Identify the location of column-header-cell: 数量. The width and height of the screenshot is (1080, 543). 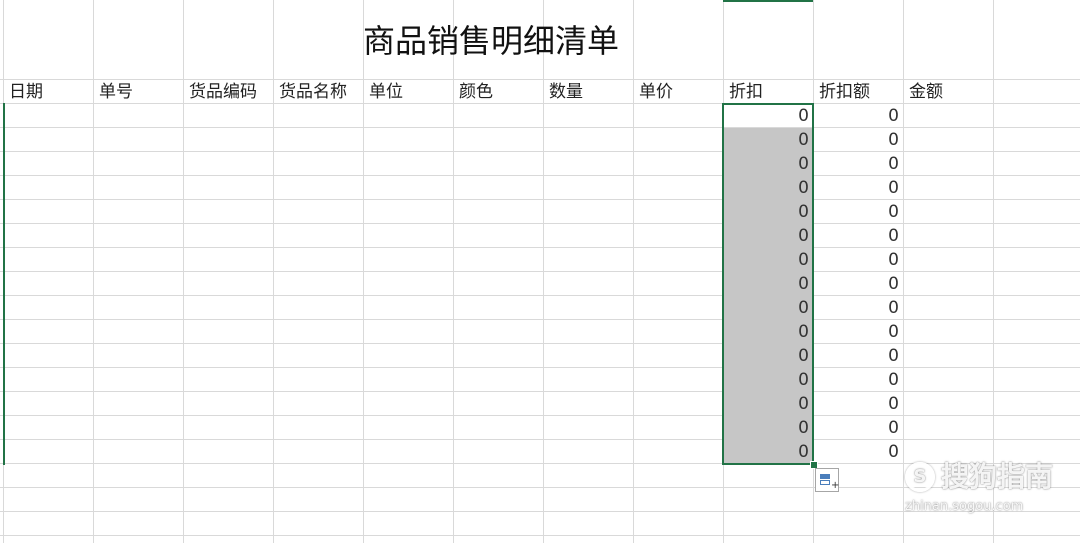
(590, 92).